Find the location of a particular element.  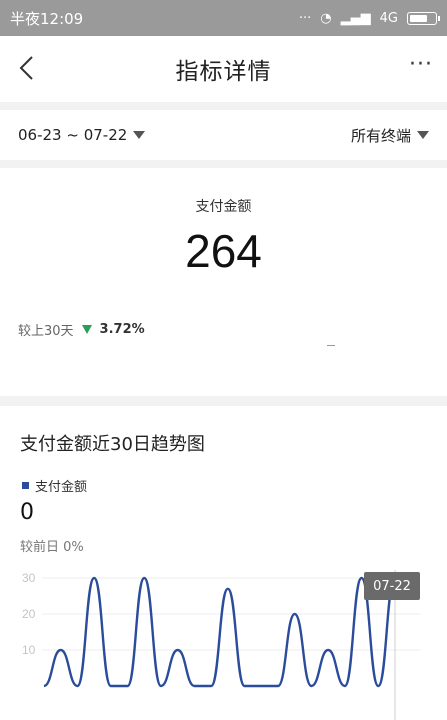

trend-title: 支付金额近30日趋势图 is located at coordinates (112, 444).